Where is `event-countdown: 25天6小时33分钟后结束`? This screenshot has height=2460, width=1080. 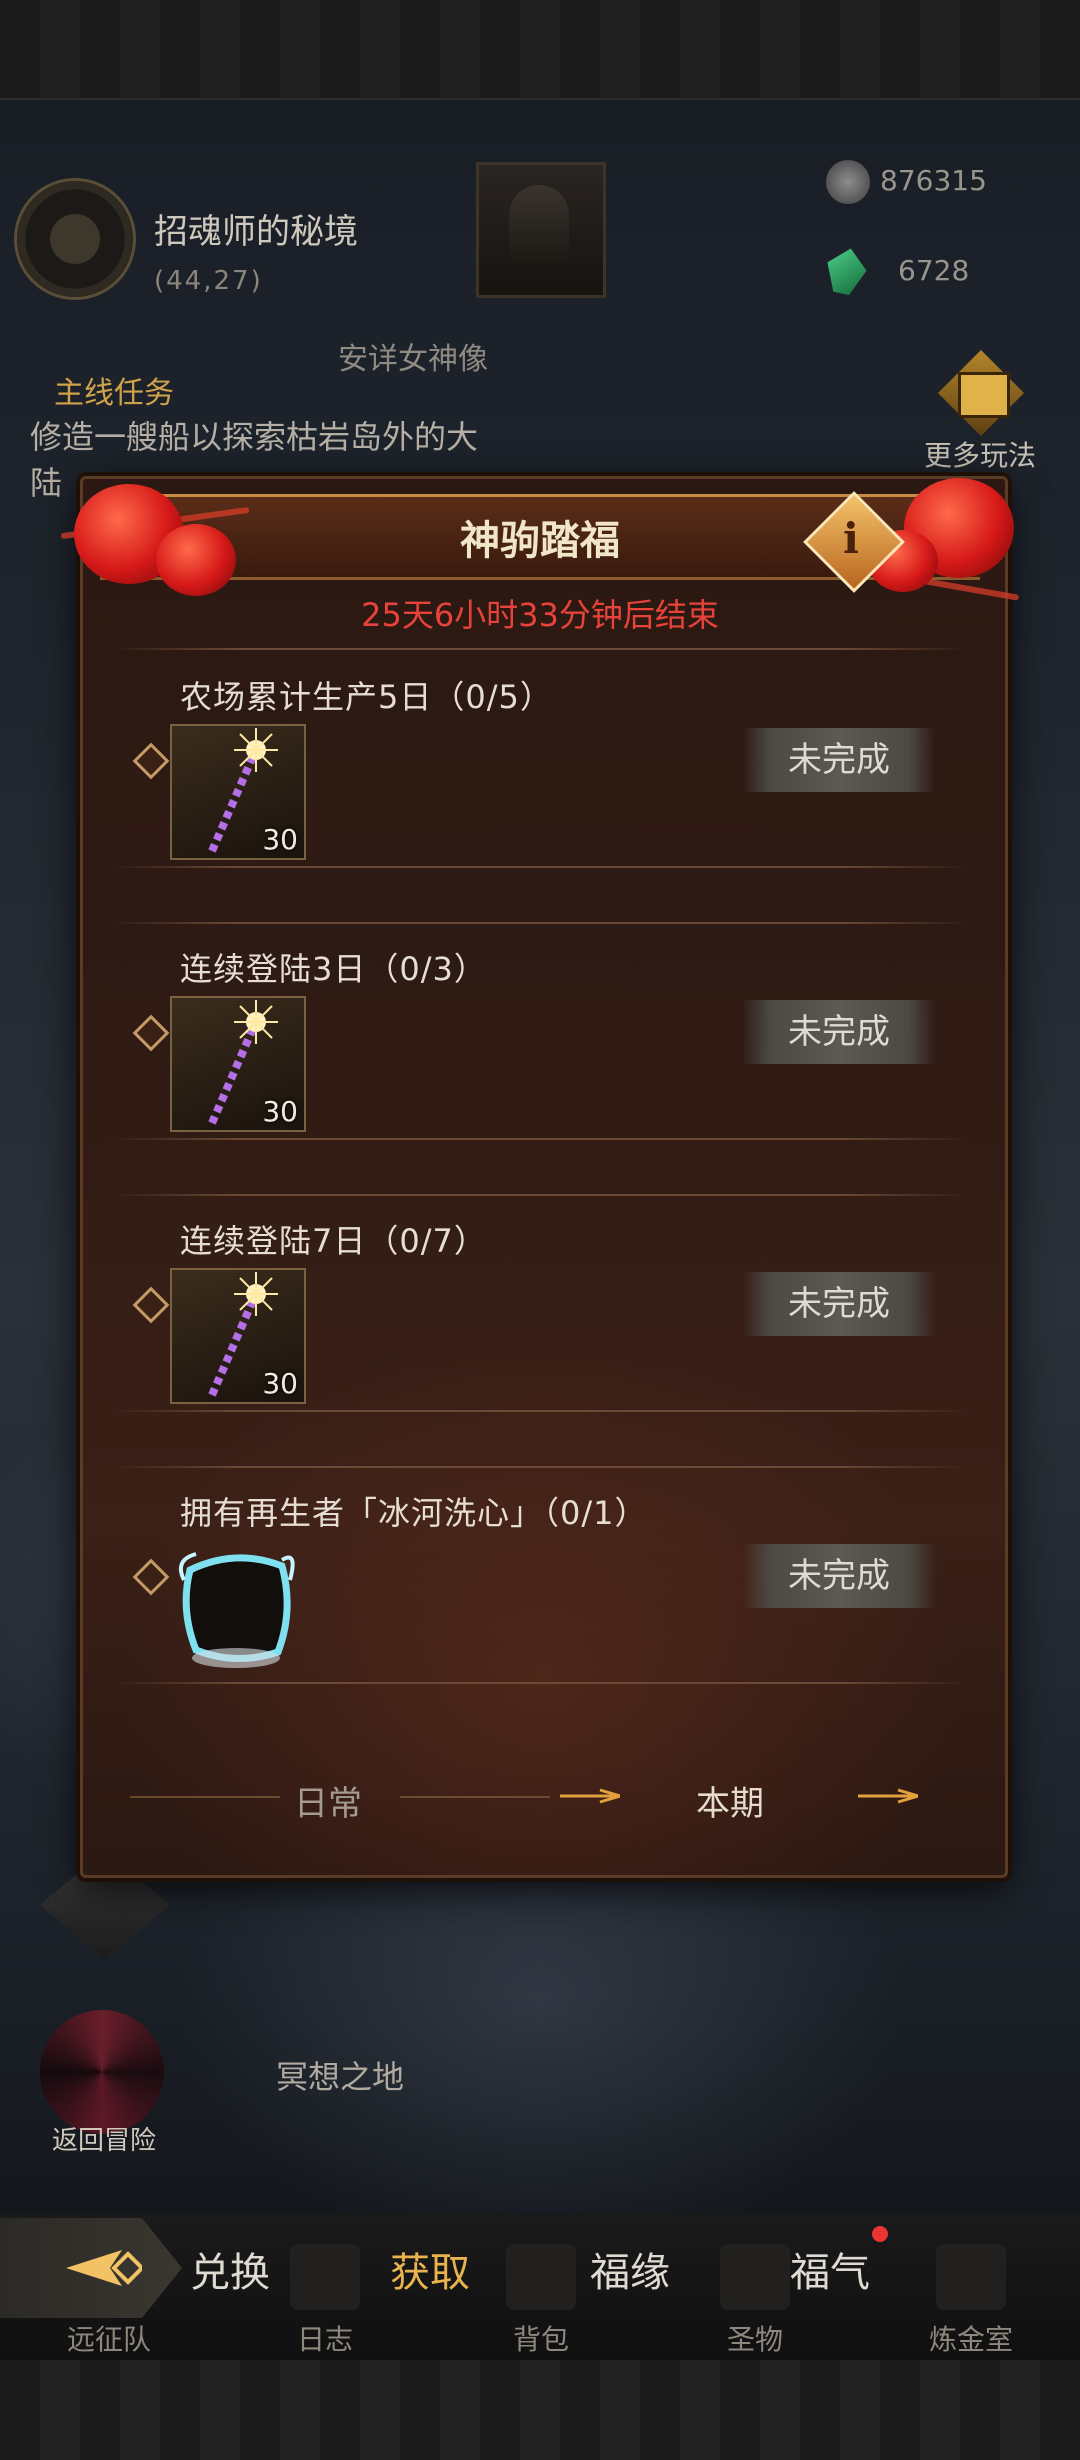
event-countdown: 25天6小时33分钟后结束 is located at coordinates (540, 615).